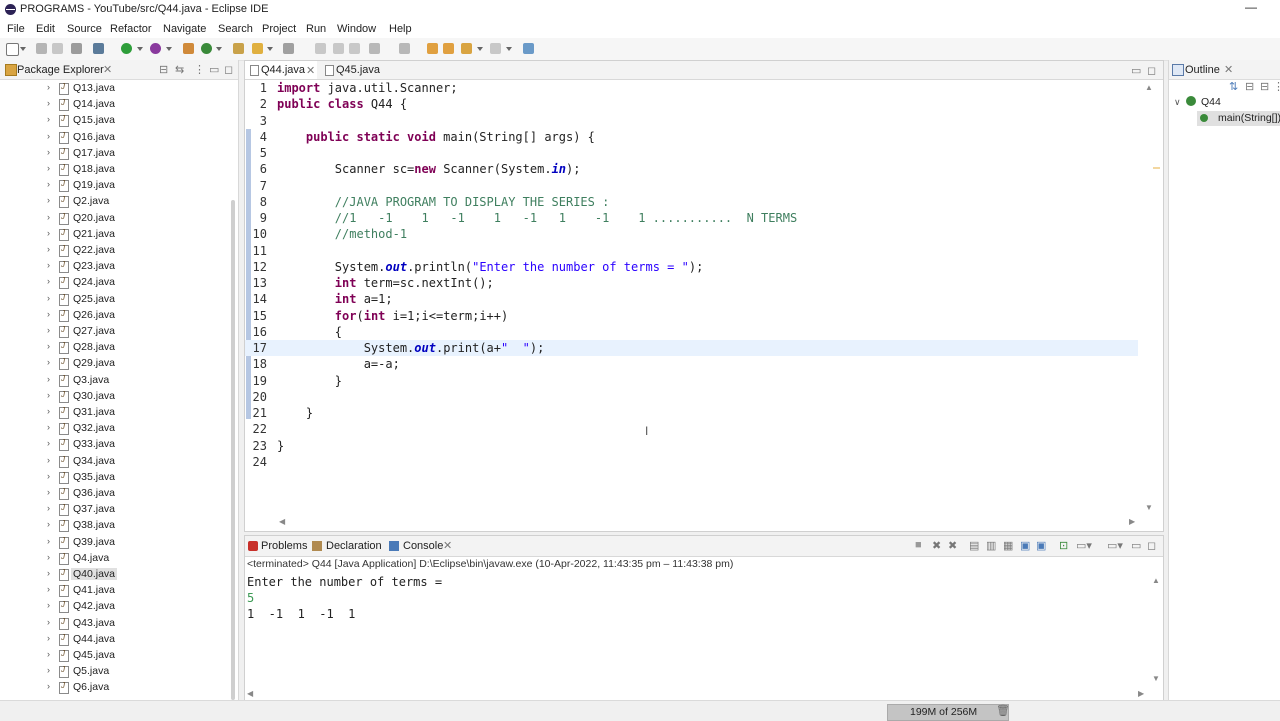  I want to click on code-line: 24, so click(691, 462).